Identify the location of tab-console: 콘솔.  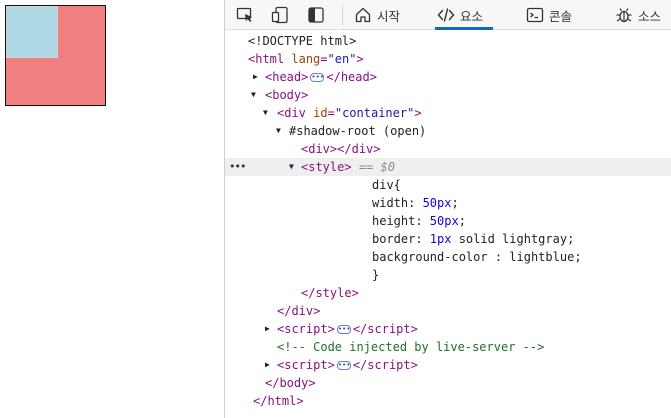
(549, 15).